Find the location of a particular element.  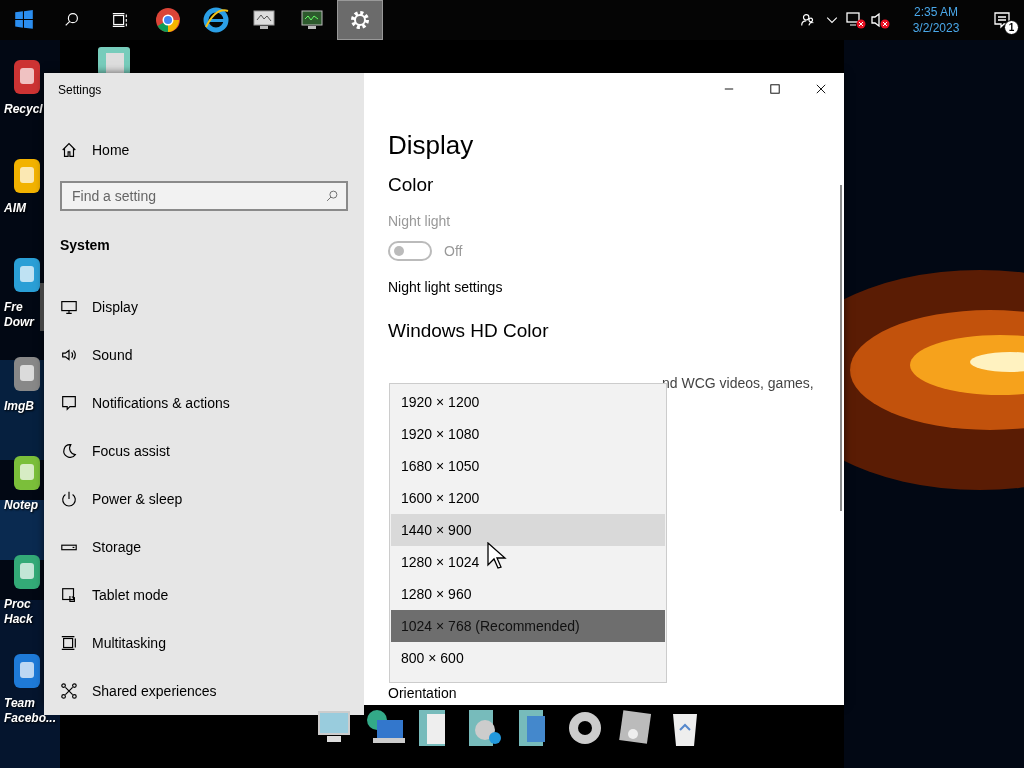

nav-item: Sound is located at coordinates (202, 355).